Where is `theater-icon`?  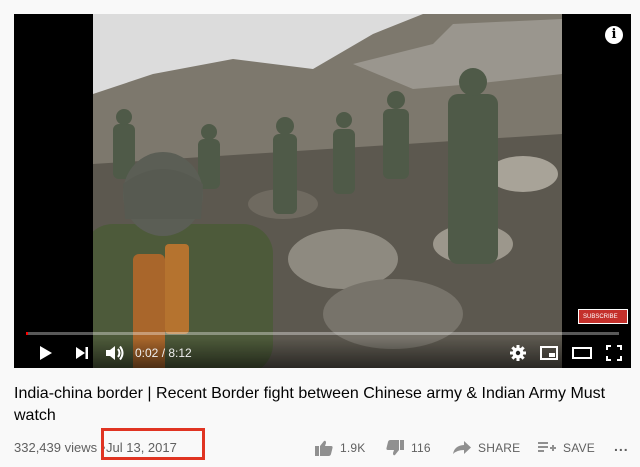 theater-icon is located at coordinates (582, 353).